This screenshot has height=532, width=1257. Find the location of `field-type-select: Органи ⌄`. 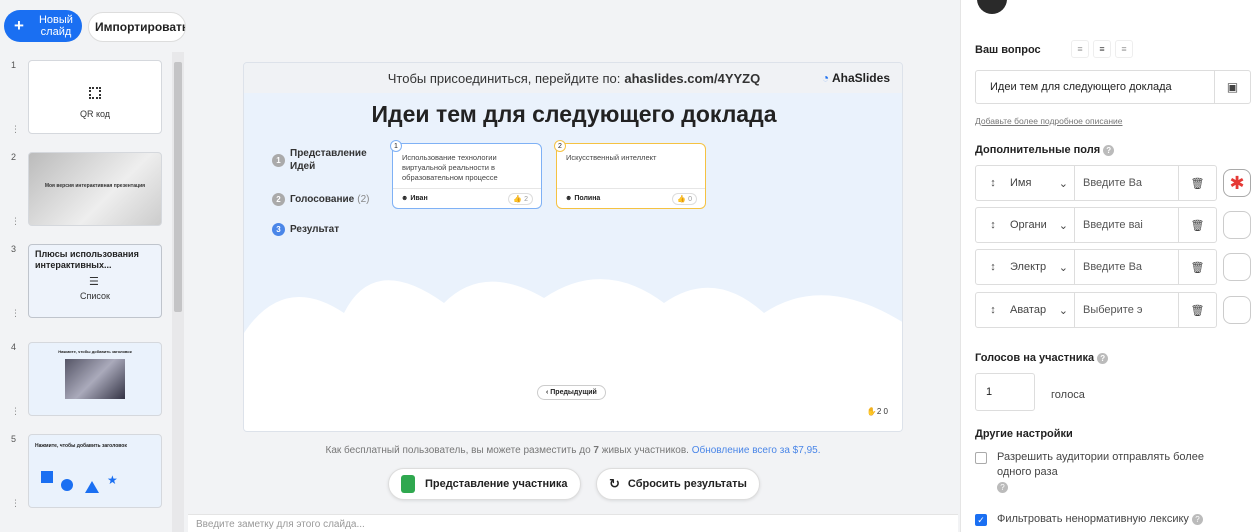

field-type-select: Органи ⌄ is located at coordinates (1042, 225).